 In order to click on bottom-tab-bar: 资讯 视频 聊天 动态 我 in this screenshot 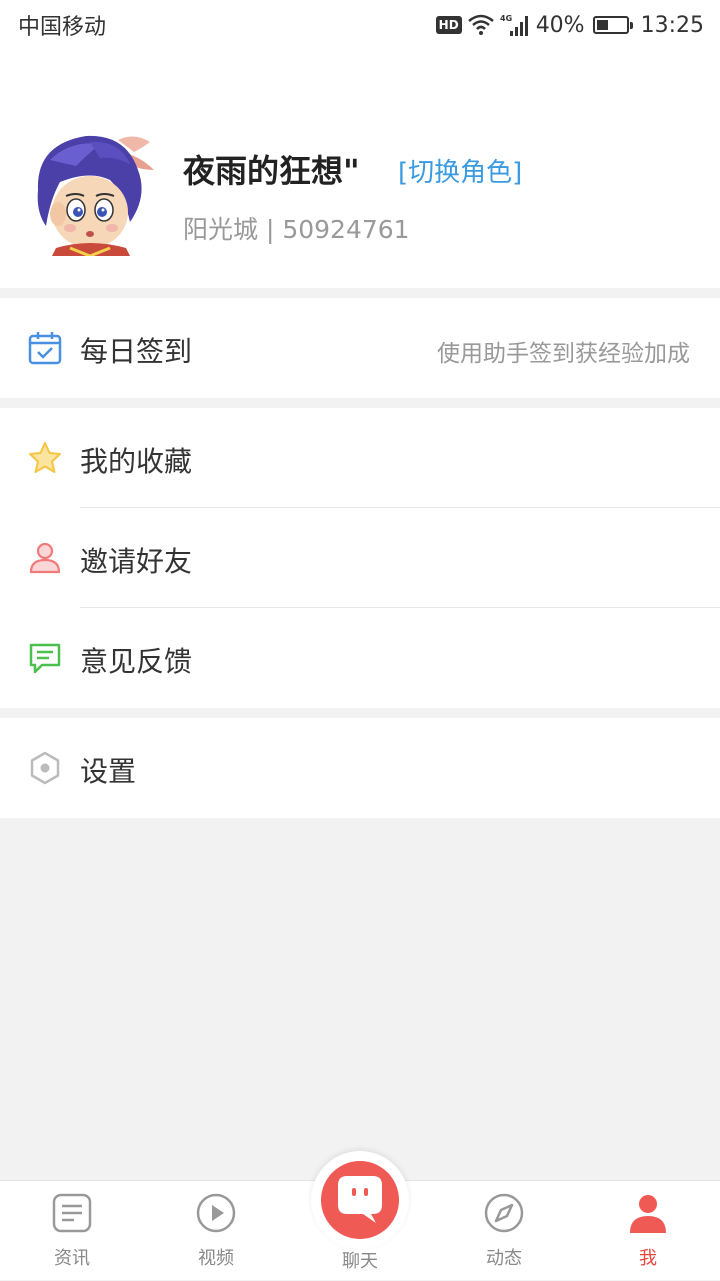, I will do `click(360, 1216)`.